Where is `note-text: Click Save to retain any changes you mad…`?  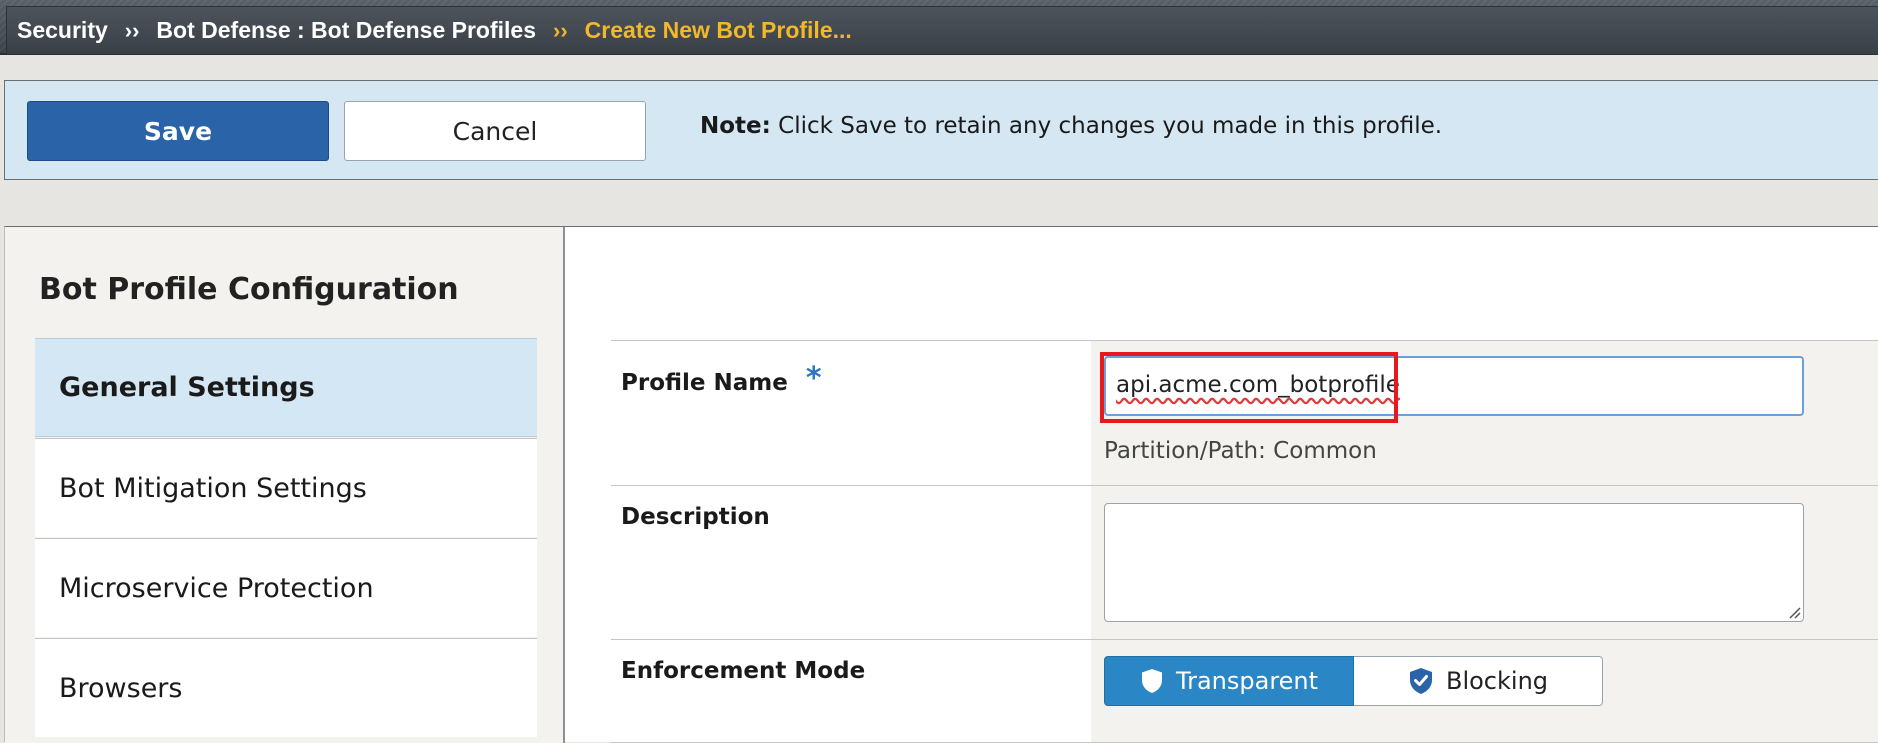
note-text: Click Save to retain any changes you mad… is located at coordinates (1110, 126).